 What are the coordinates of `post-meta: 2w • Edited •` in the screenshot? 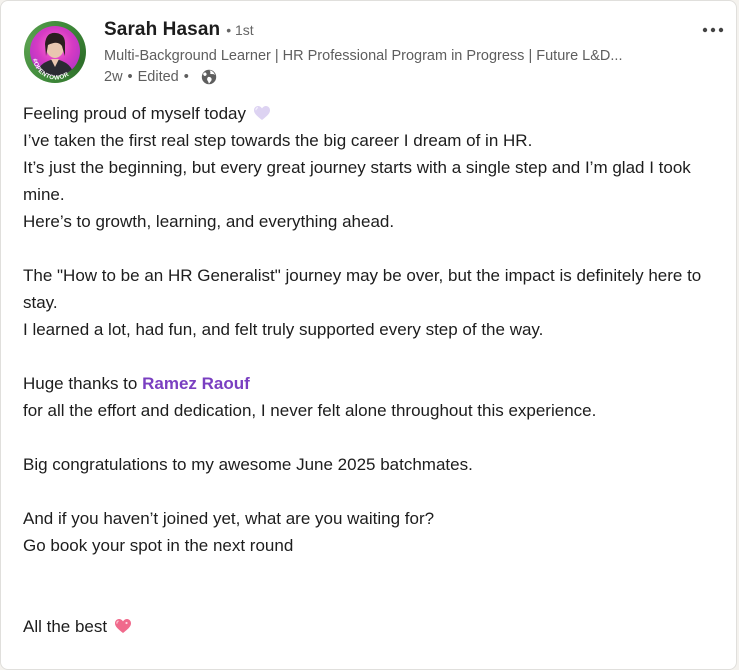 It's located at (160, 77).